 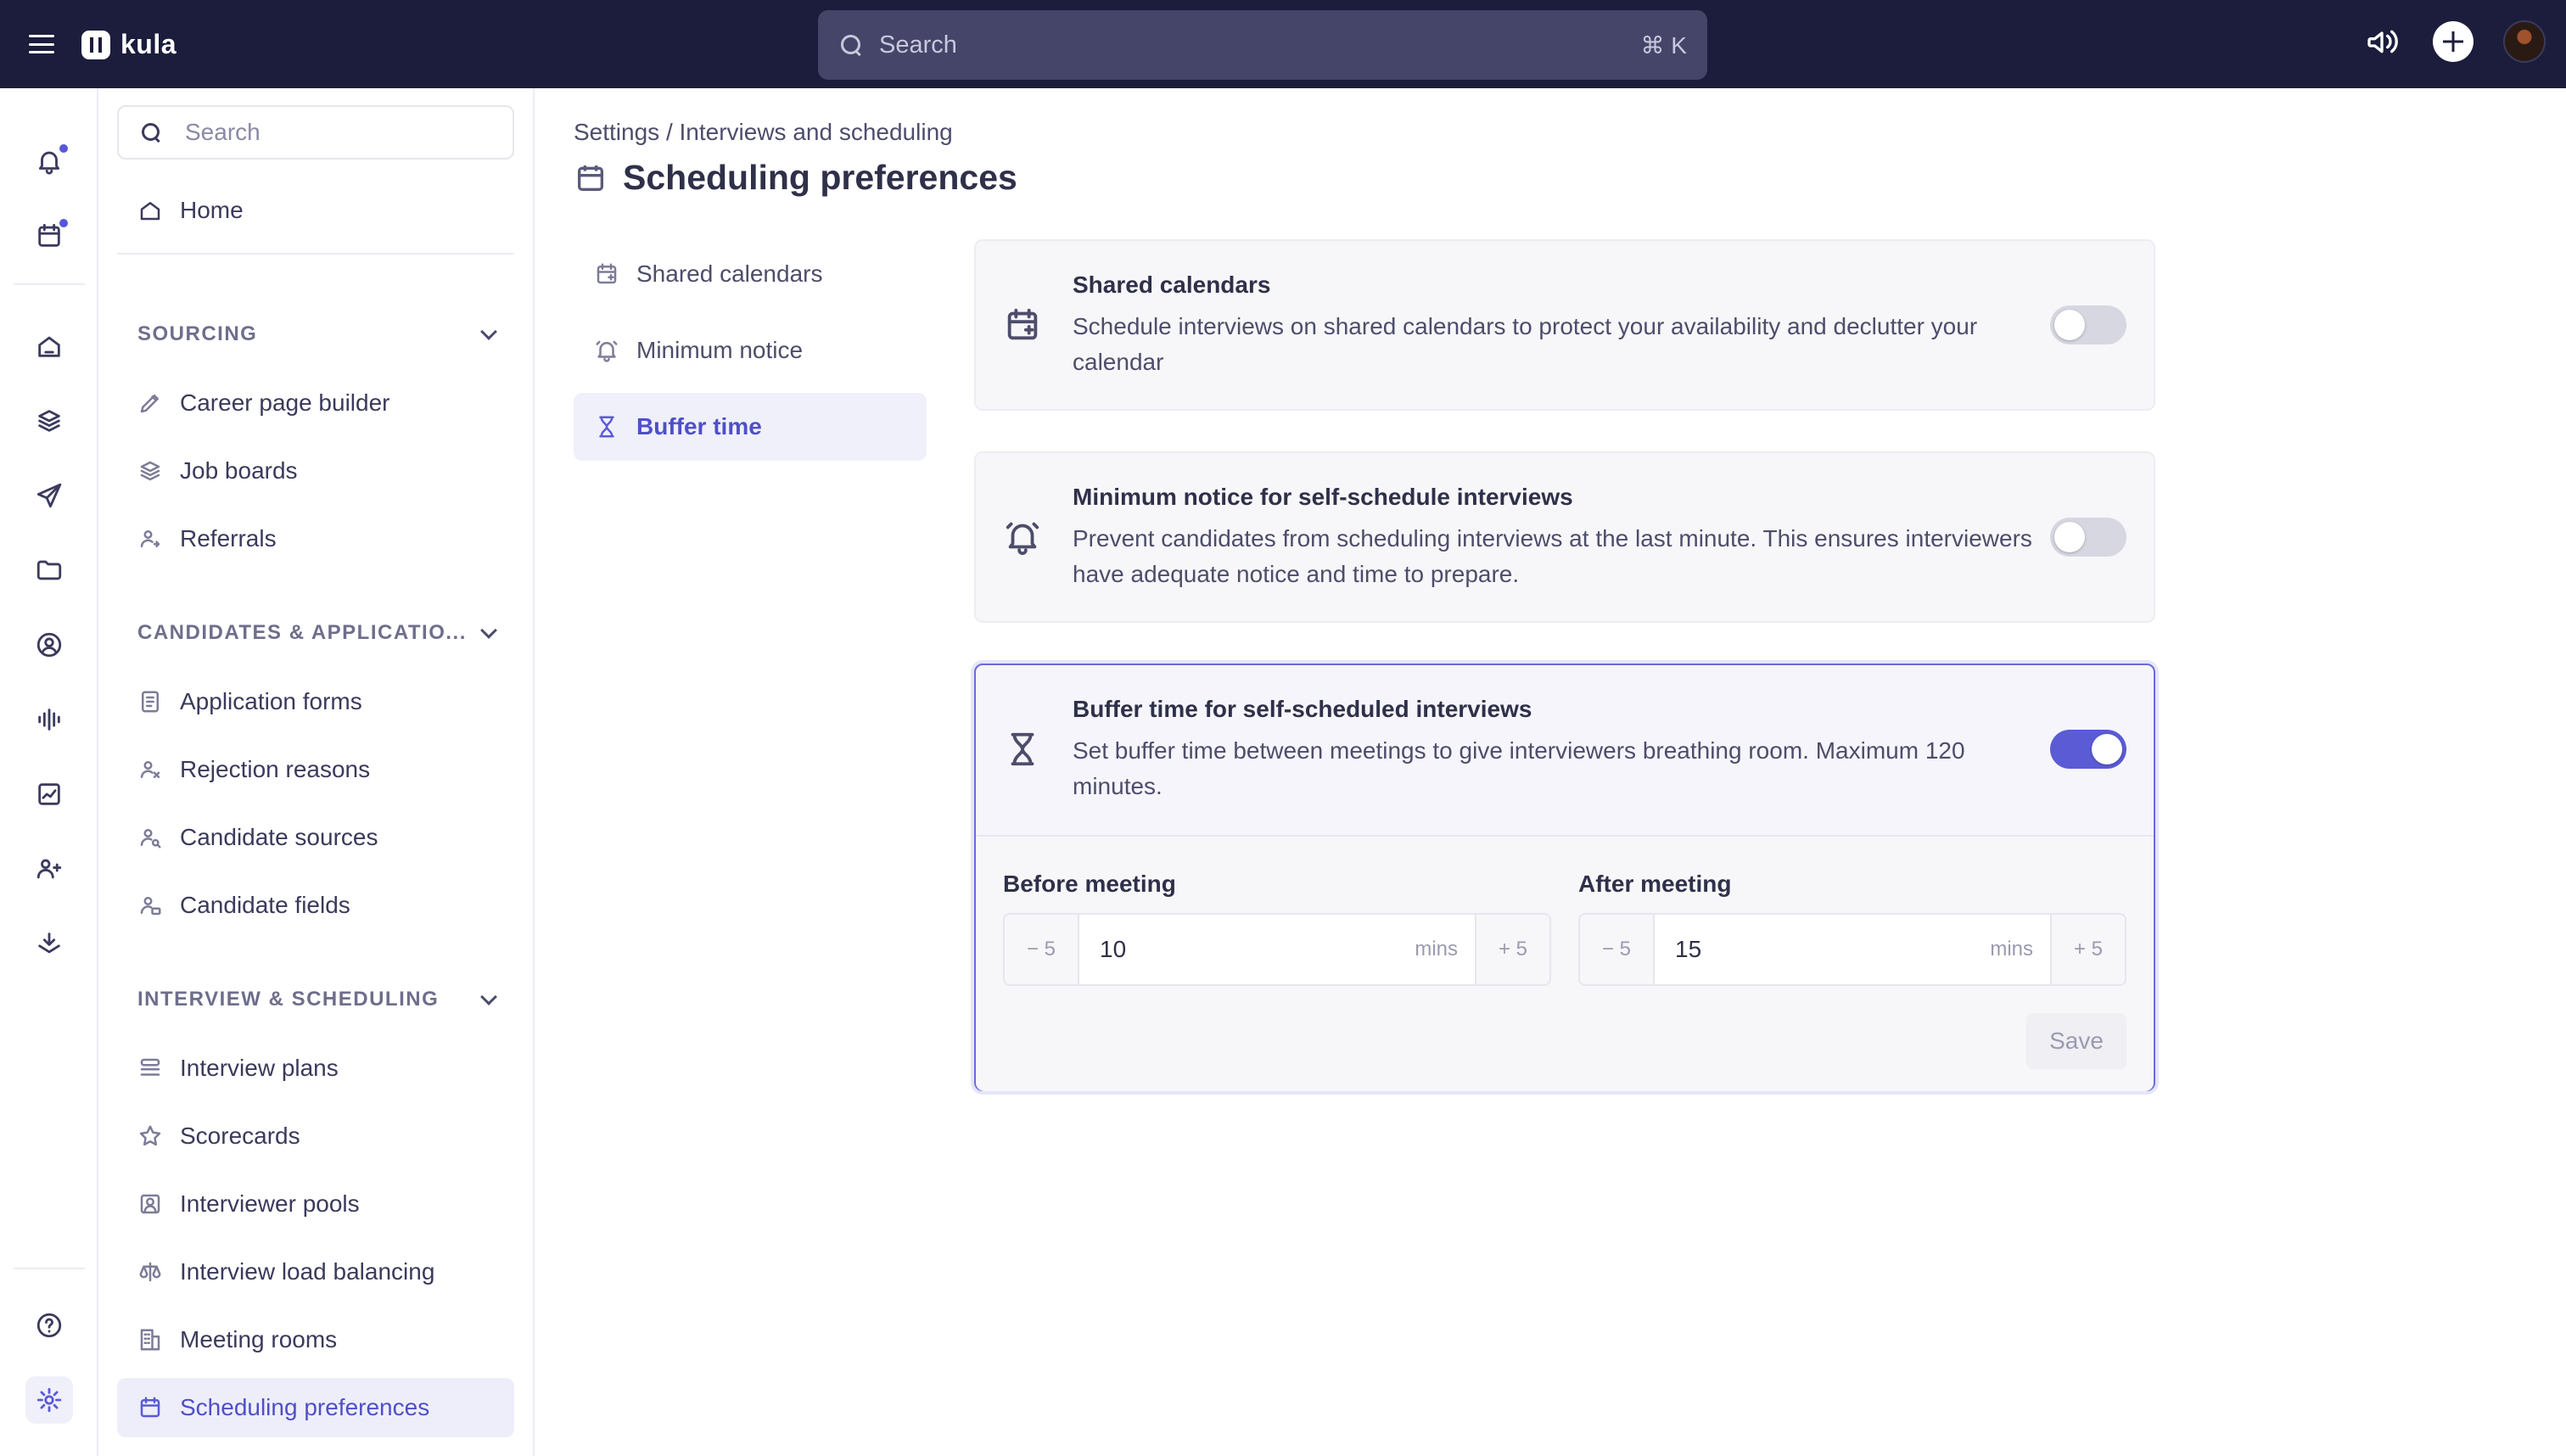 What do you see at coordinates (1277, 950) in the screenshot?
I see `before-meeting-stepper: − 5 mins + 5` at bounding box center [1277, 950].